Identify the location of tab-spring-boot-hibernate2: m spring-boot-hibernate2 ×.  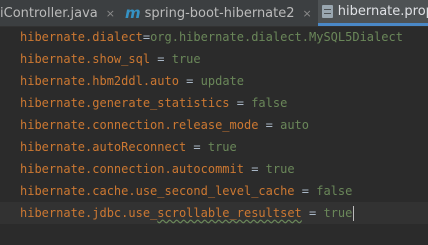
(219, 13).